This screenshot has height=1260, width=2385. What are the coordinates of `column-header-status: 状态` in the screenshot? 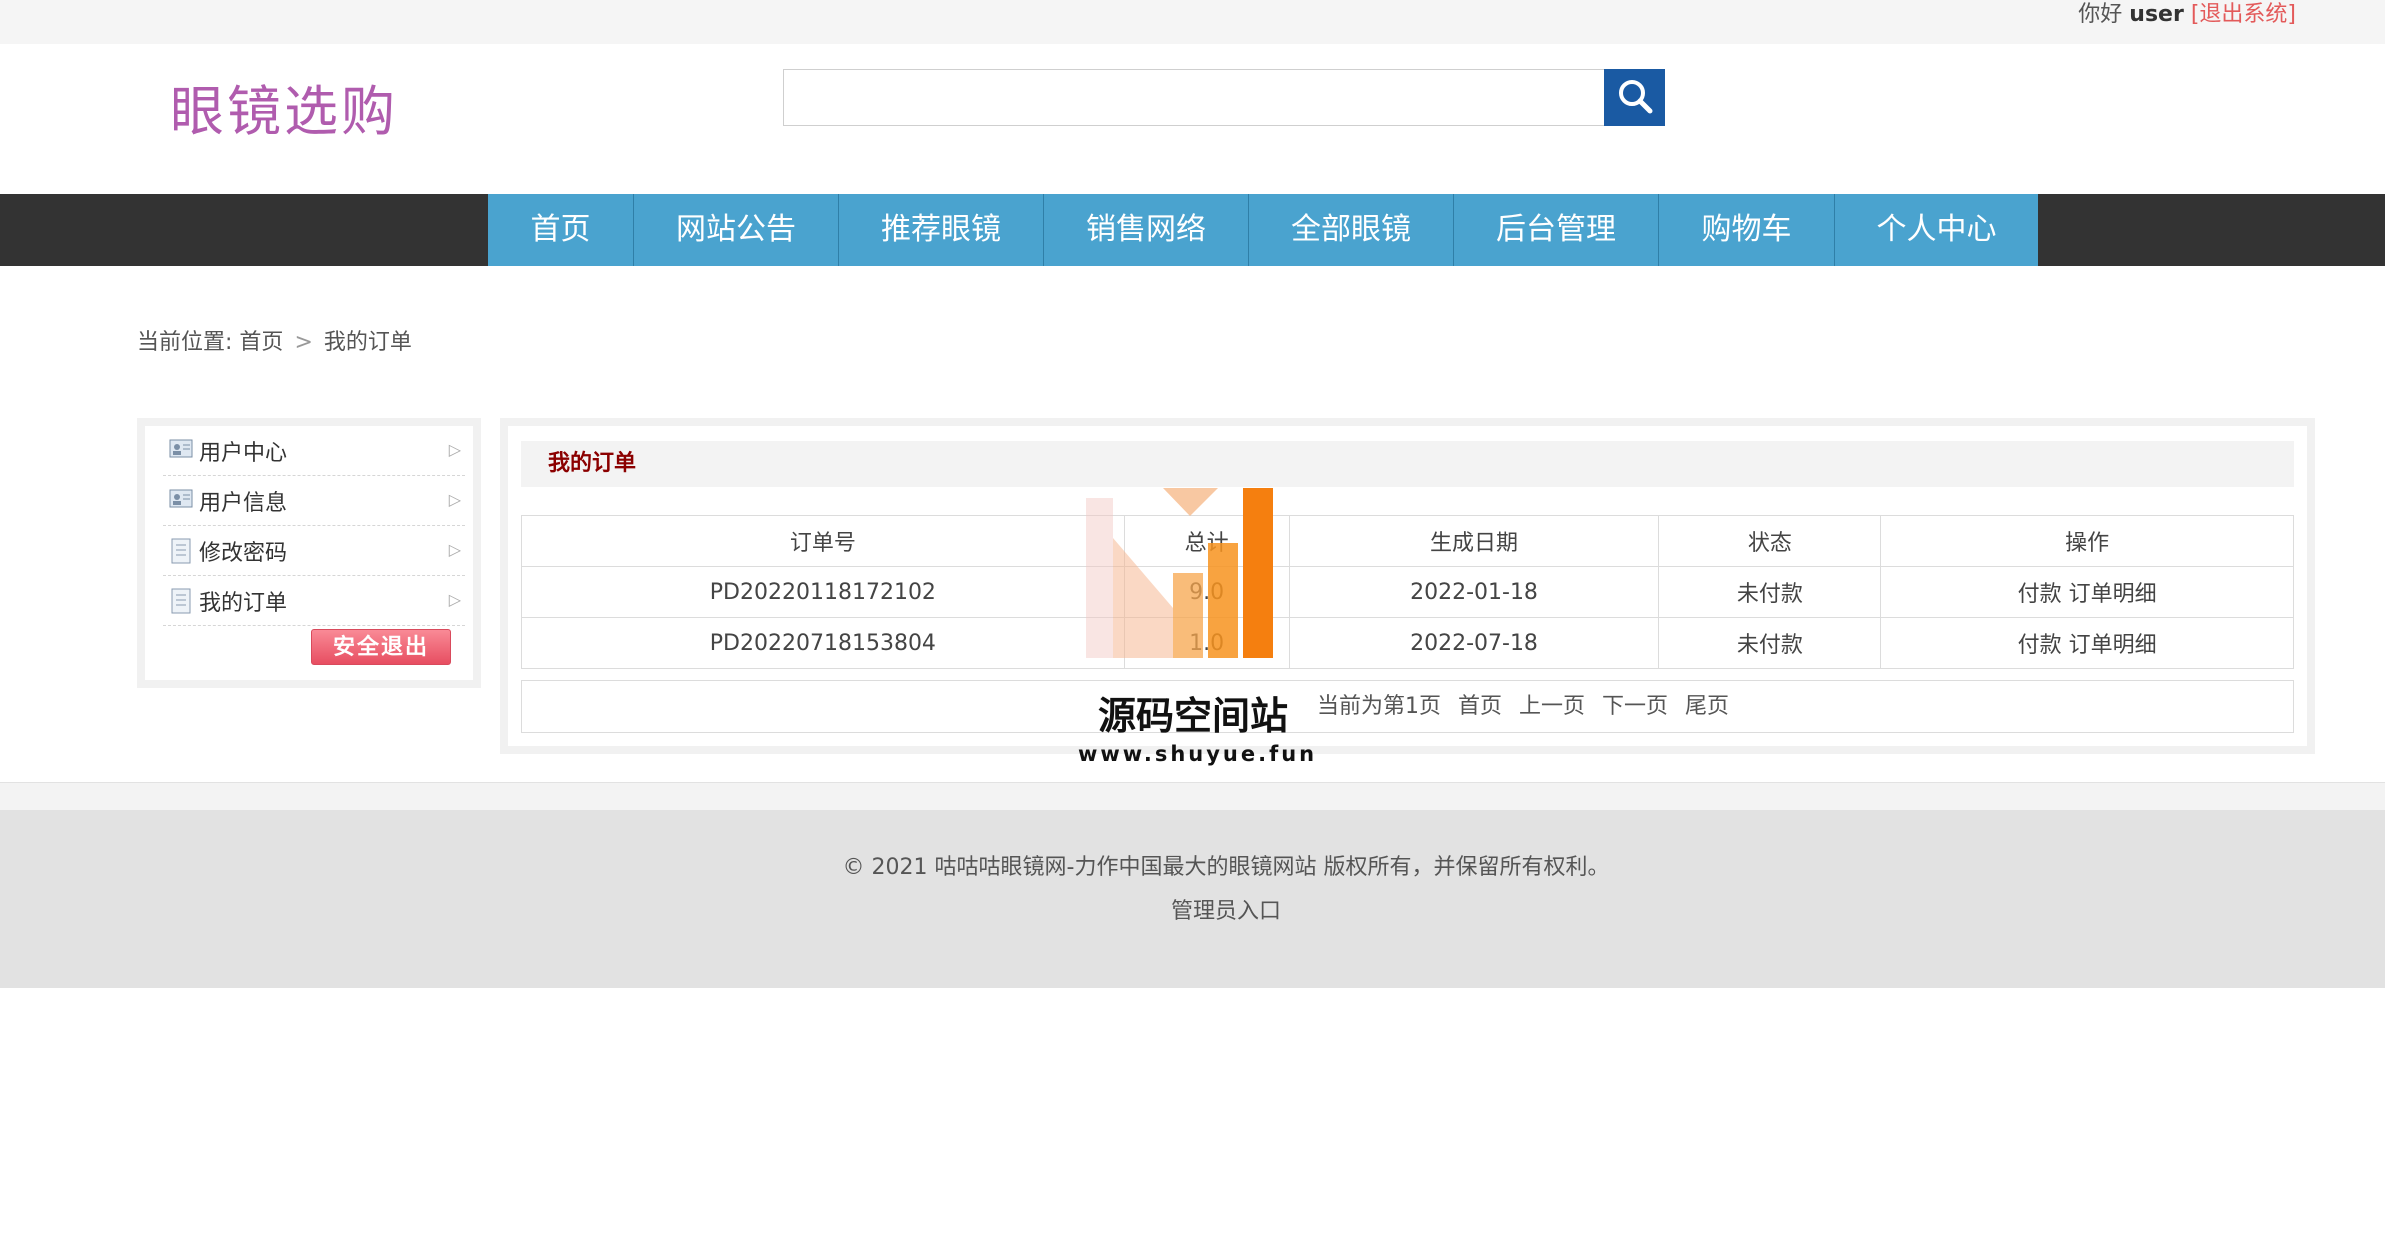 It's located at (1770, 541).